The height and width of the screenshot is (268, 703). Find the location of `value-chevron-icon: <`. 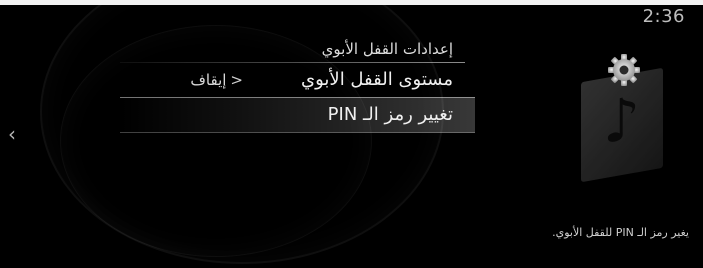

value-chevron-icon: < is located at coordinates (236, 80).